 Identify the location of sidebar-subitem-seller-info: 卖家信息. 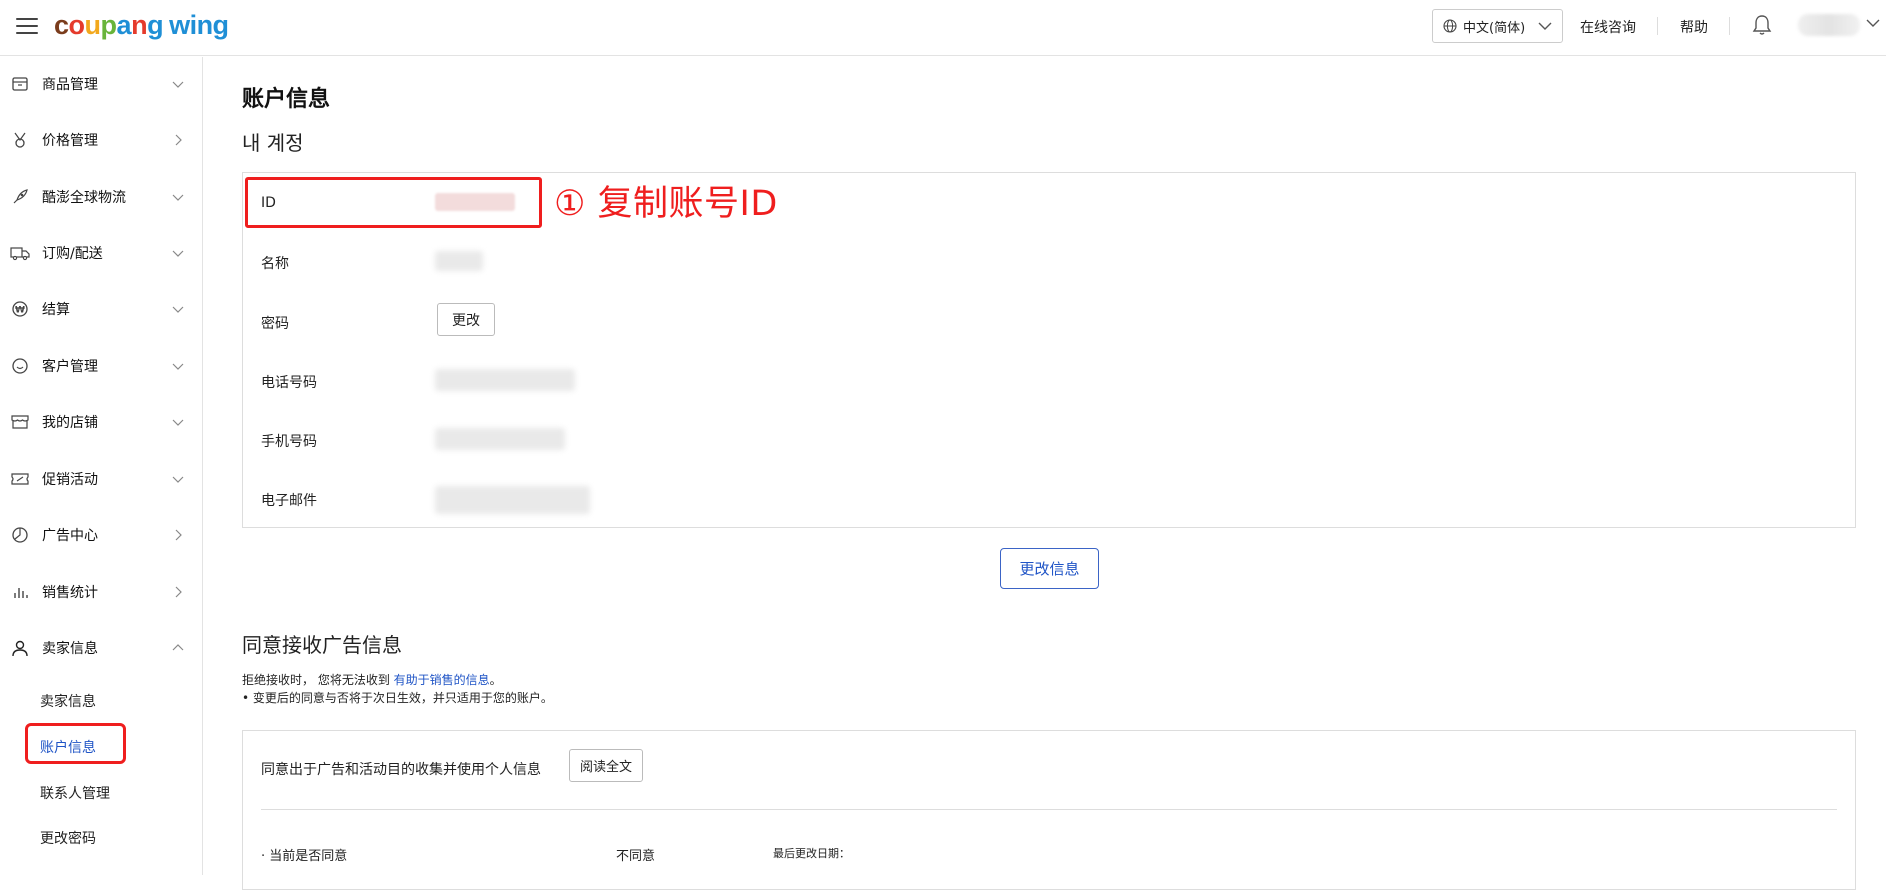
(68, 701).